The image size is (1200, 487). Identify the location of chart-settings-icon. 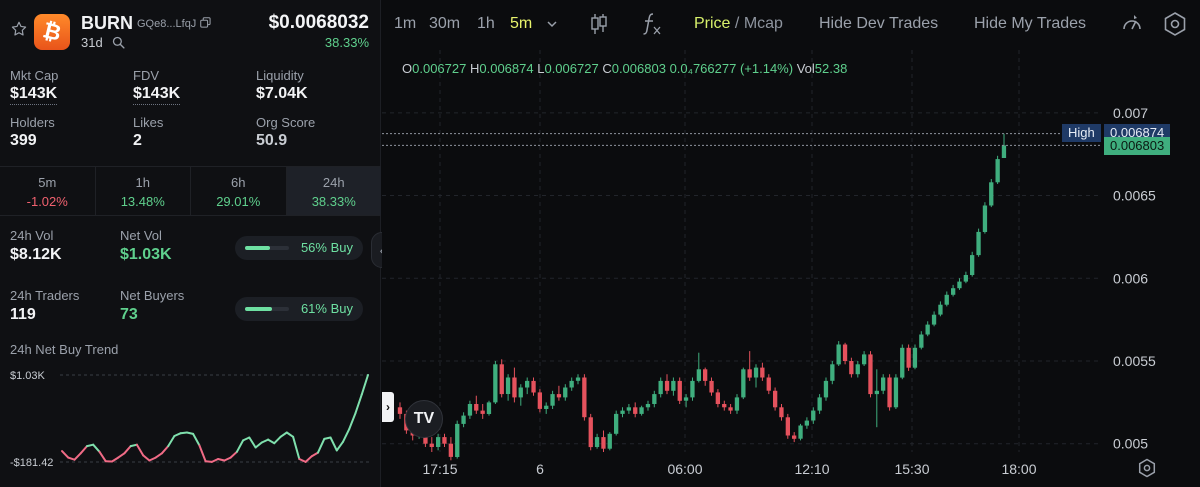
(1147, 468).